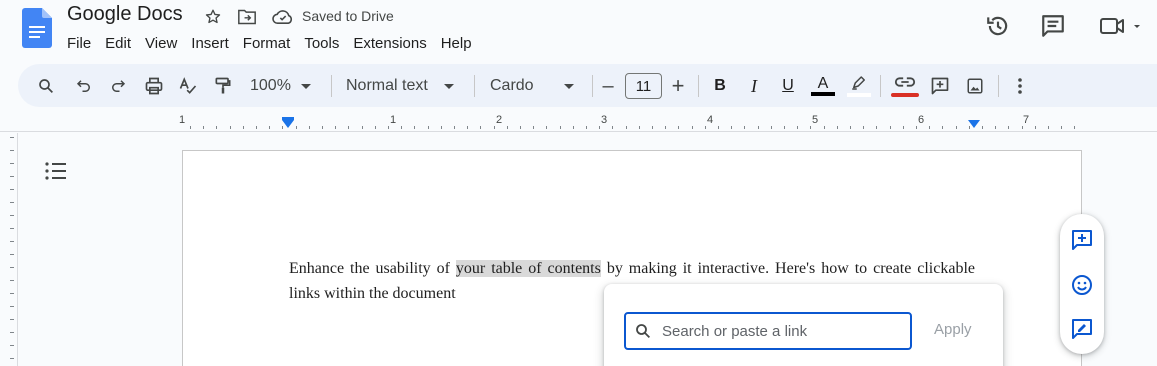 The height and width of the screenshot is (366, 1157). Describe the element at coordinates (1082, 285) in the screenshot. I see `emoji-reaction-icon` at that location.